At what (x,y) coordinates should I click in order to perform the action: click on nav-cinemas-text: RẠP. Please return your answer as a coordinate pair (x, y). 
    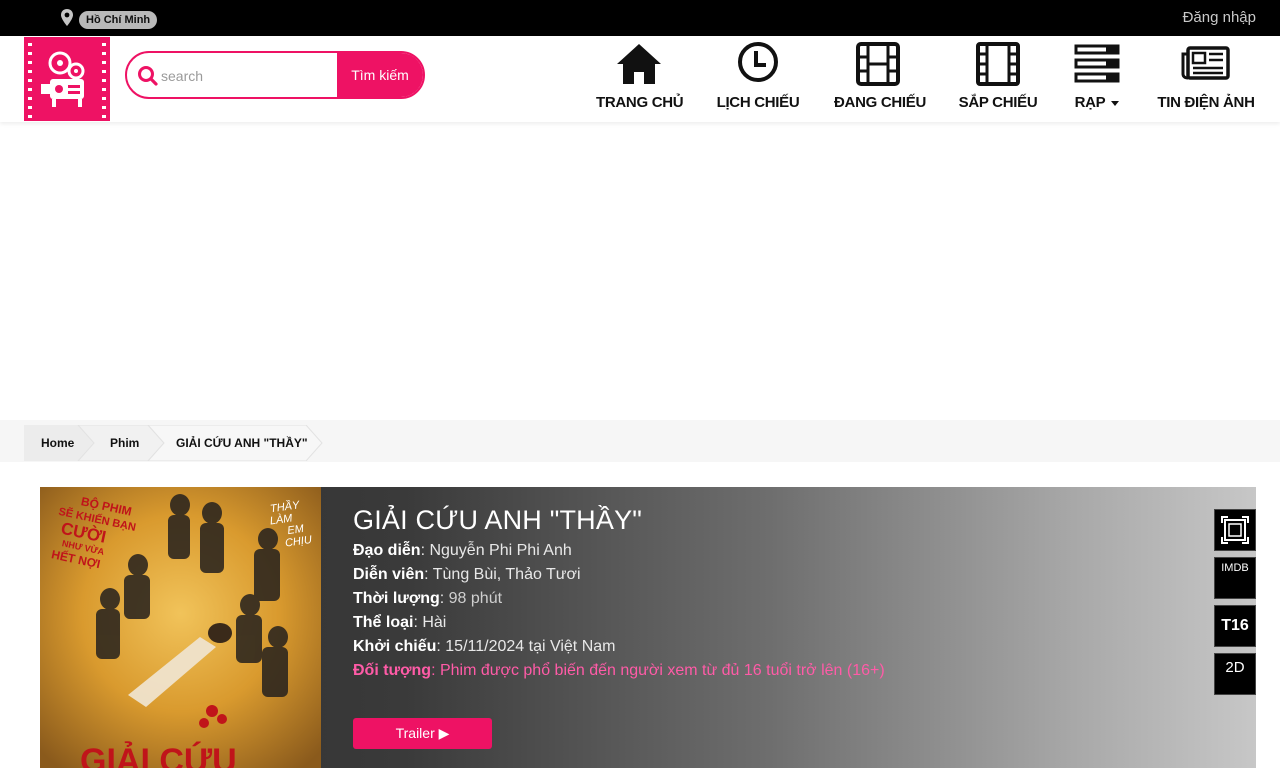
    Looking at the image, I should click on (1090, 102).